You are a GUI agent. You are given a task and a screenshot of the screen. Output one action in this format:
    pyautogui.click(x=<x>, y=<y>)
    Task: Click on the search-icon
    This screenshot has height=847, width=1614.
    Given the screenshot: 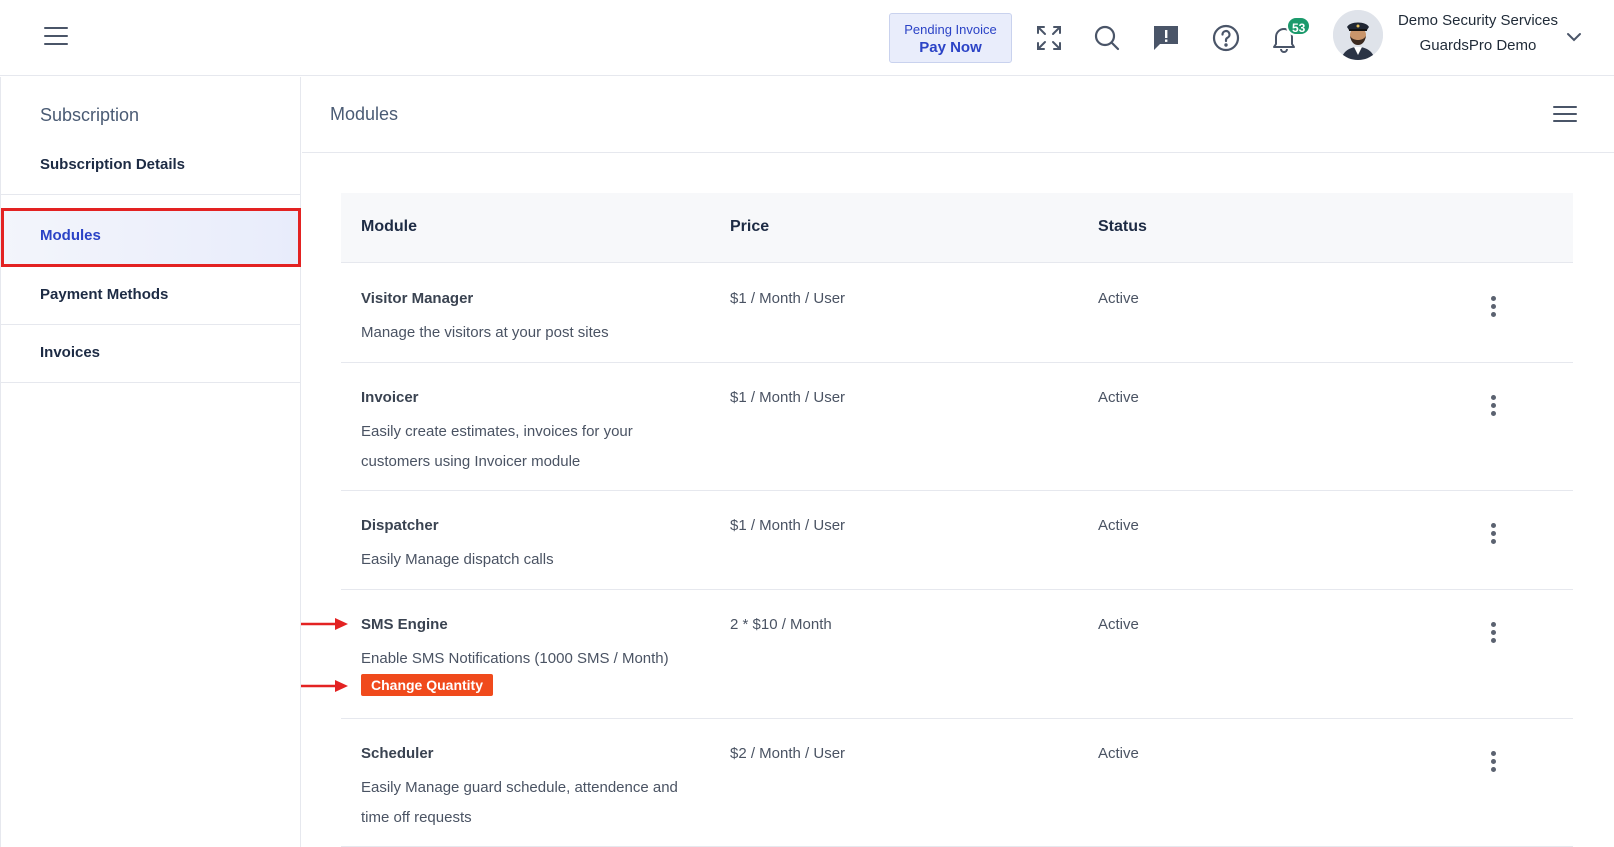 What is the action you would take?
    pyautogui.click(x=1107, y=38)
    